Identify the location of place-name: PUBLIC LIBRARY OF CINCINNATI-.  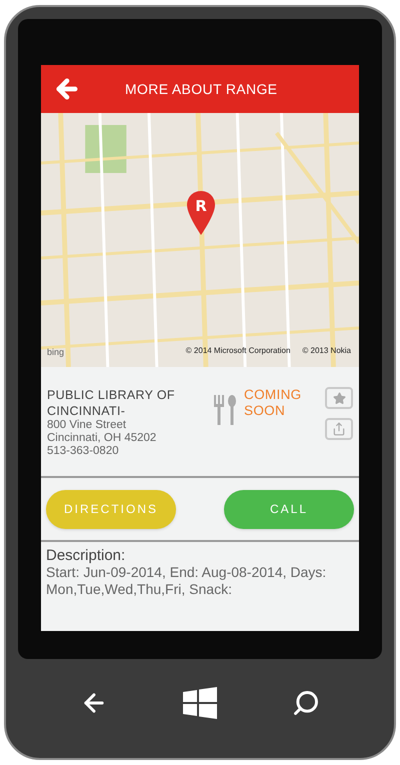
(111, 403).